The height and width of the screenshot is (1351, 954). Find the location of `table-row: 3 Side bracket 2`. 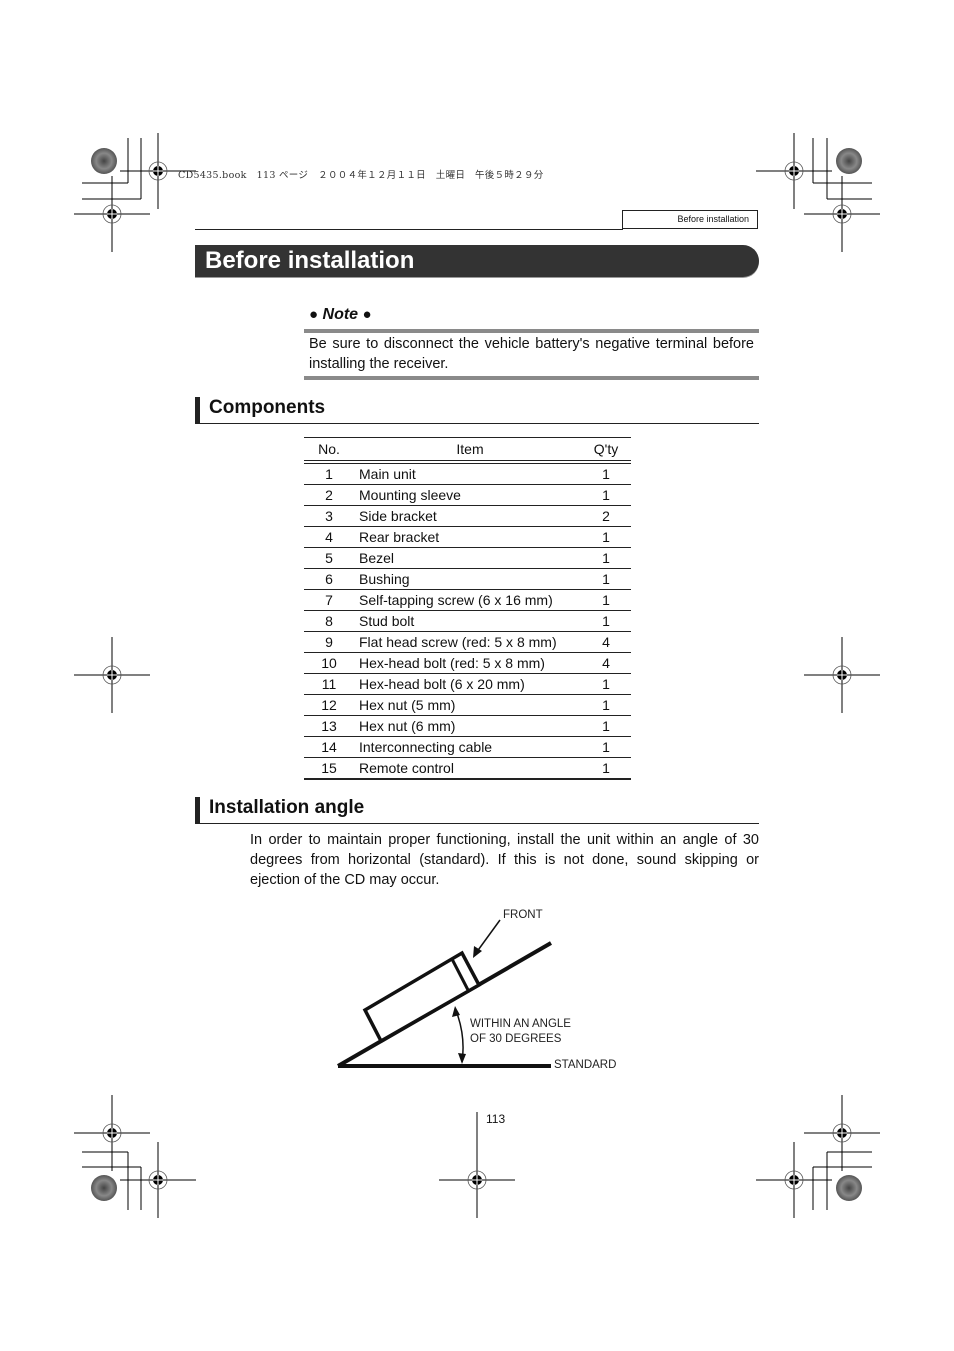

table-row: 3 Side bracket 2 is located at coordinates (467, 516).